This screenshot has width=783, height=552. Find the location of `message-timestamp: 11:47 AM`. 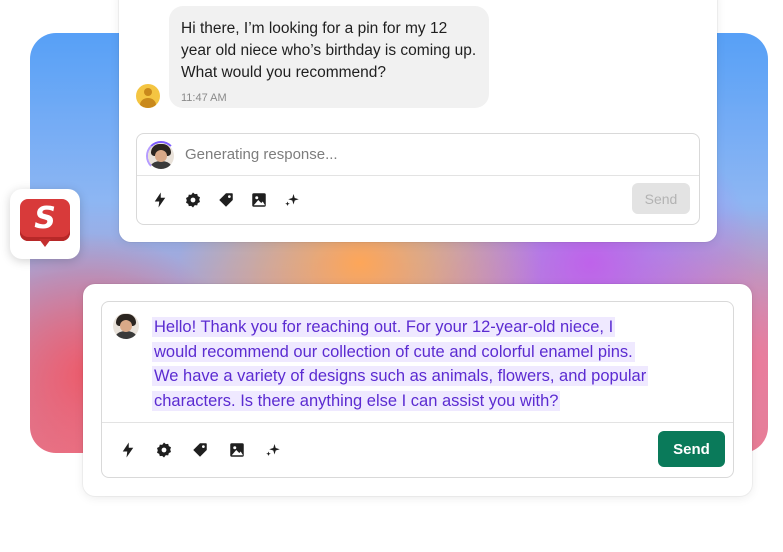

message-timestamp: 11:47 AM is located at coordinates (204, 98).